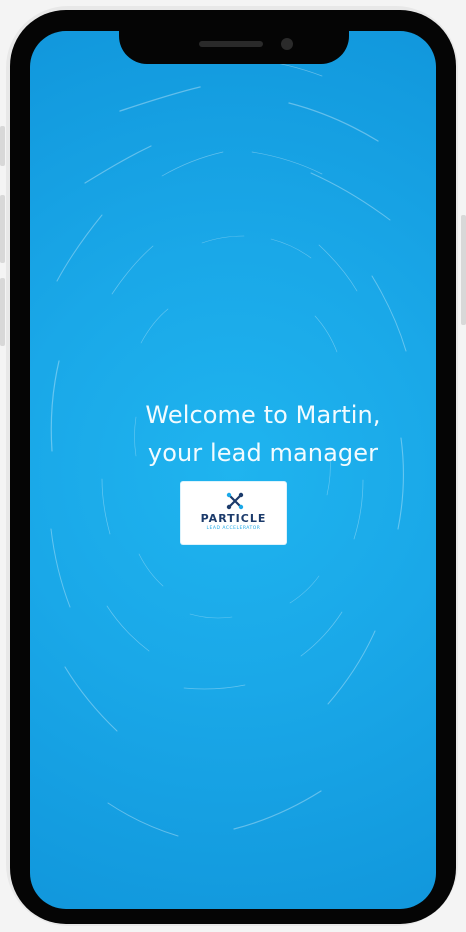  Describe the element at coordinates (233, 528) in the screenshot. I see `logo-tagline: LEAD ACCELERATOR` at that location.